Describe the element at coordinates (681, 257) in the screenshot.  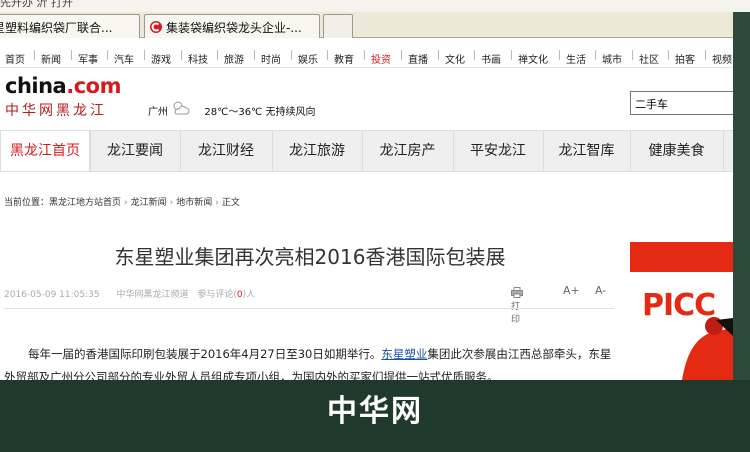
I see `ad-banner-top` at that location.